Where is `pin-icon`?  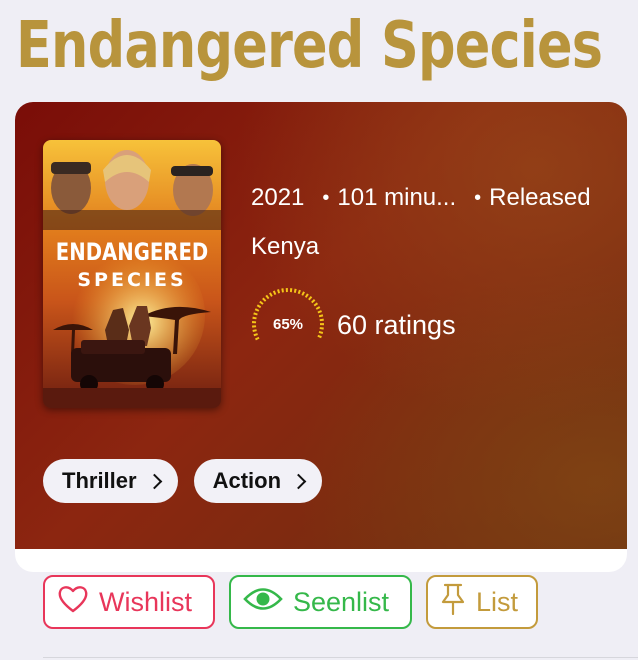
pin-icon is located at coordinates (453, 602).